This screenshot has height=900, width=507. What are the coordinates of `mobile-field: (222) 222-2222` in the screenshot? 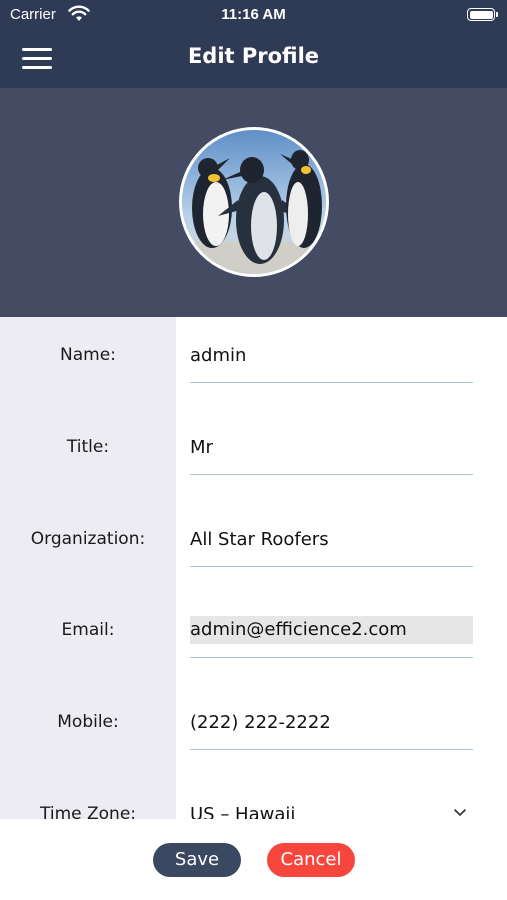 It's located at (331, 727).